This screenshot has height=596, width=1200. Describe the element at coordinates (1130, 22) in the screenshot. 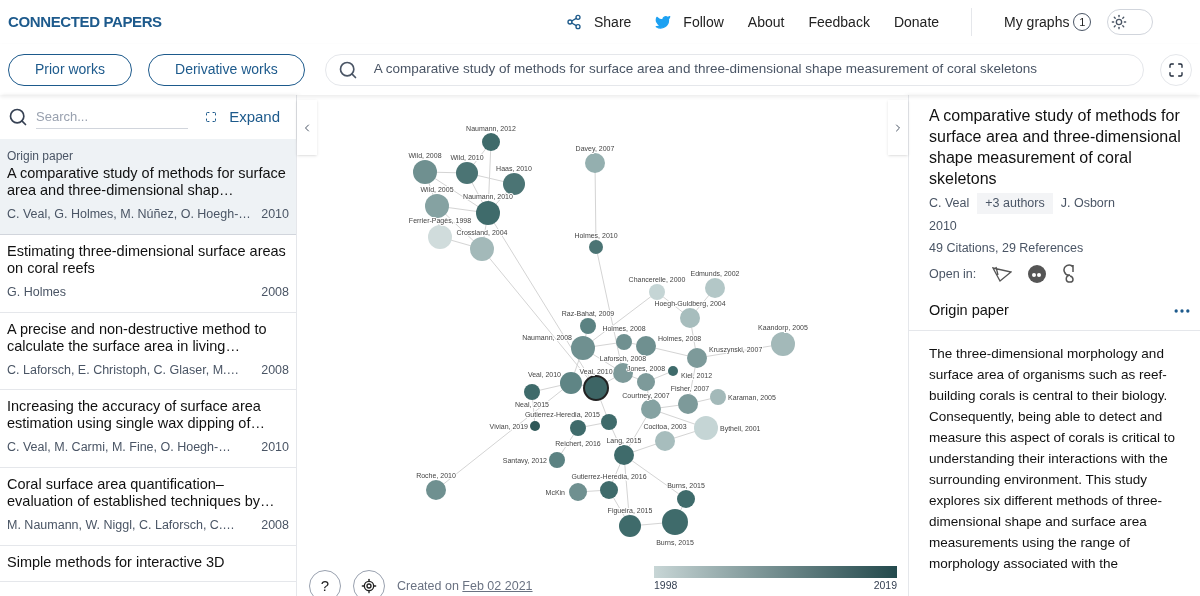

I see `theme-toggle` at that location.